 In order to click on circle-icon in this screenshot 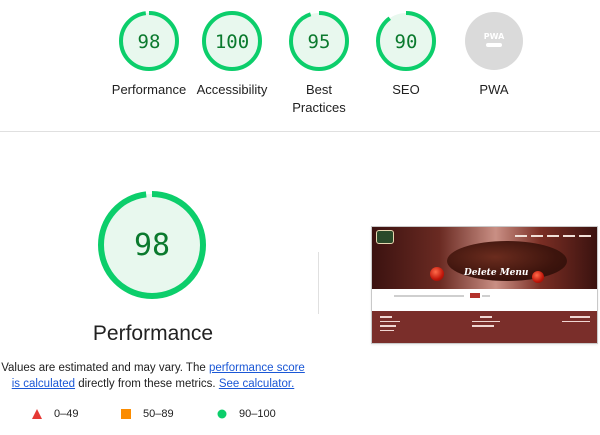, I will do `click(222, 414)`.